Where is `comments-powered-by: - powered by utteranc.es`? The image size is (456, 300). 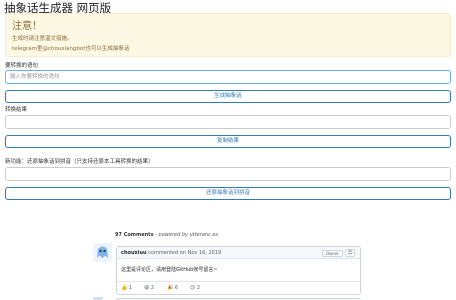 comments-powered-by: - powered by utteranc.es is located at coordinates (187, 235).